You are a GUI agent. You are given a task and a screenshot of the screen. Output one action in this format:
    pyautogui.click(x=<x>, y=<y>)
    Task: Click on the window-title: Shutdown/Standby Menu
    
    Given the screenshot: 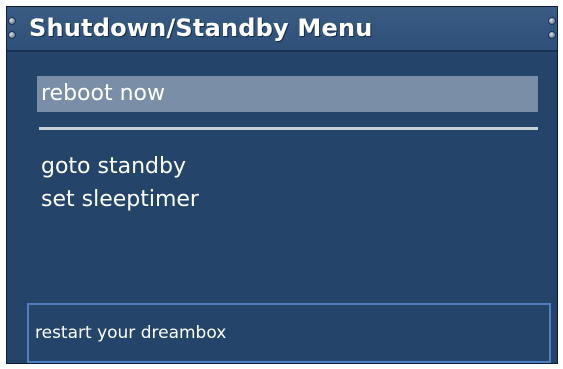 What is the action you would take?
    pyautogui.click(x=201, y=28)
    